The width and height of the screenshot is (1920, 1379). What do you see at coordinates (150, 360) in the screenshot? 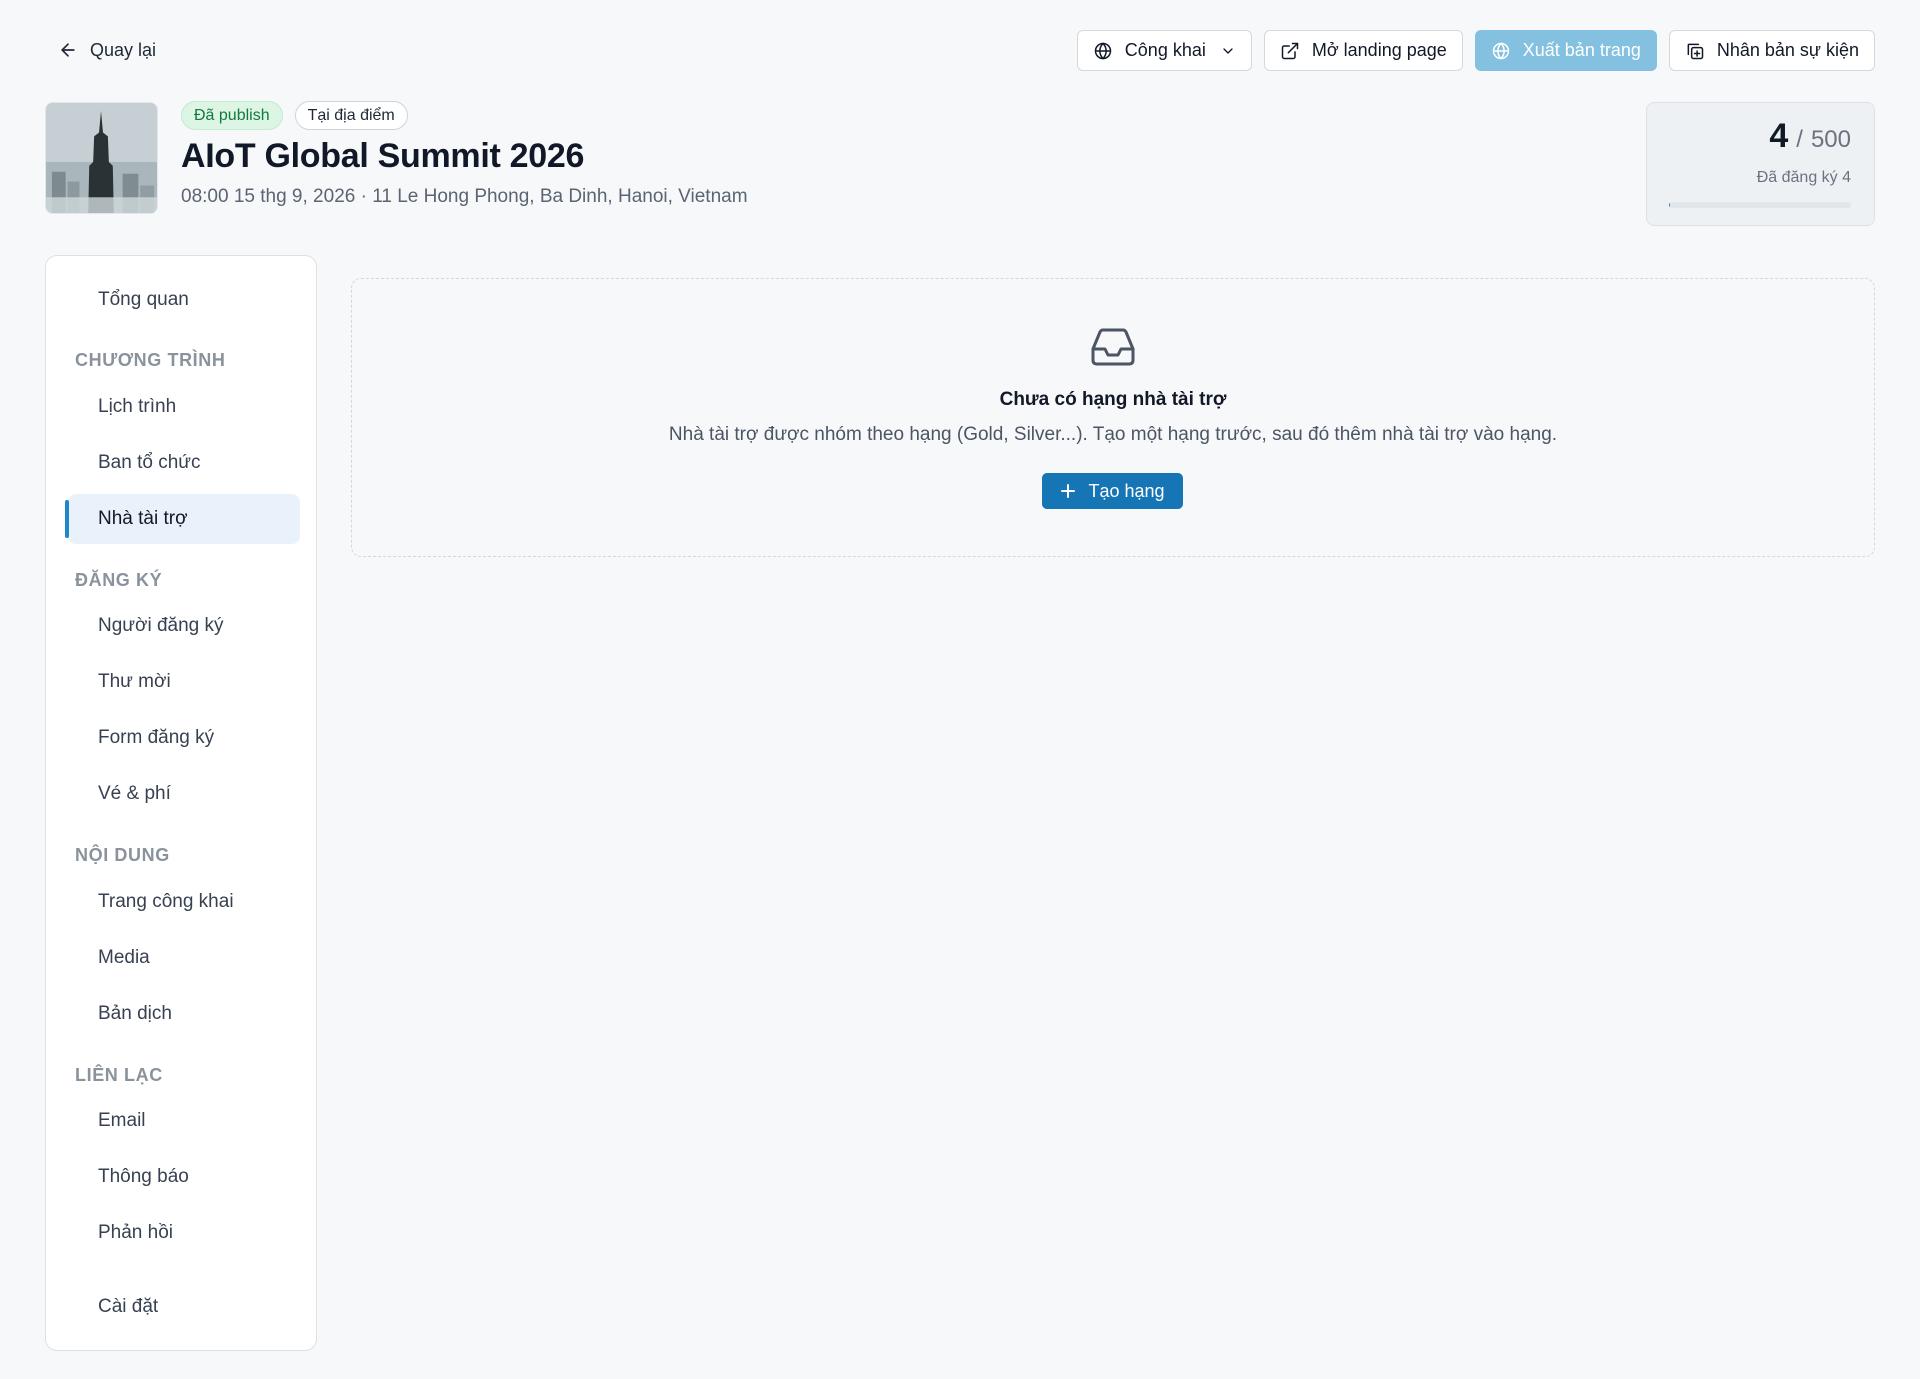
I see `sidebar-section-program: CHƯƠNG TRÌNH` at bounding box center [150, 360].